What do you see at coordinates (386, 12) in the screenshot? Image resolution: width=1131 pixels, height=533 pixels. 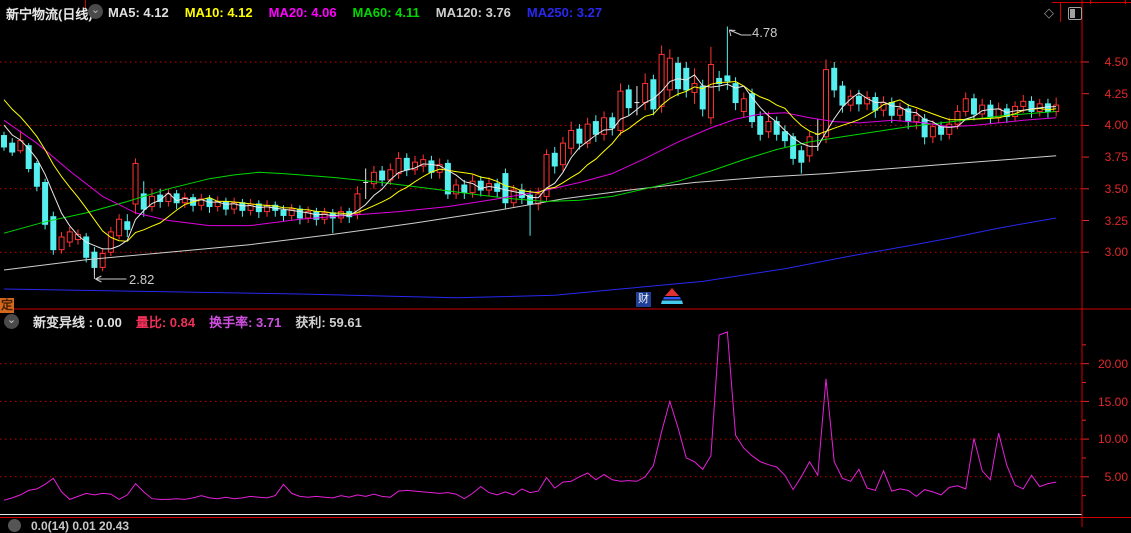 I see `ma60-label: MA60: 4.11` at bounding box center [386, 12].